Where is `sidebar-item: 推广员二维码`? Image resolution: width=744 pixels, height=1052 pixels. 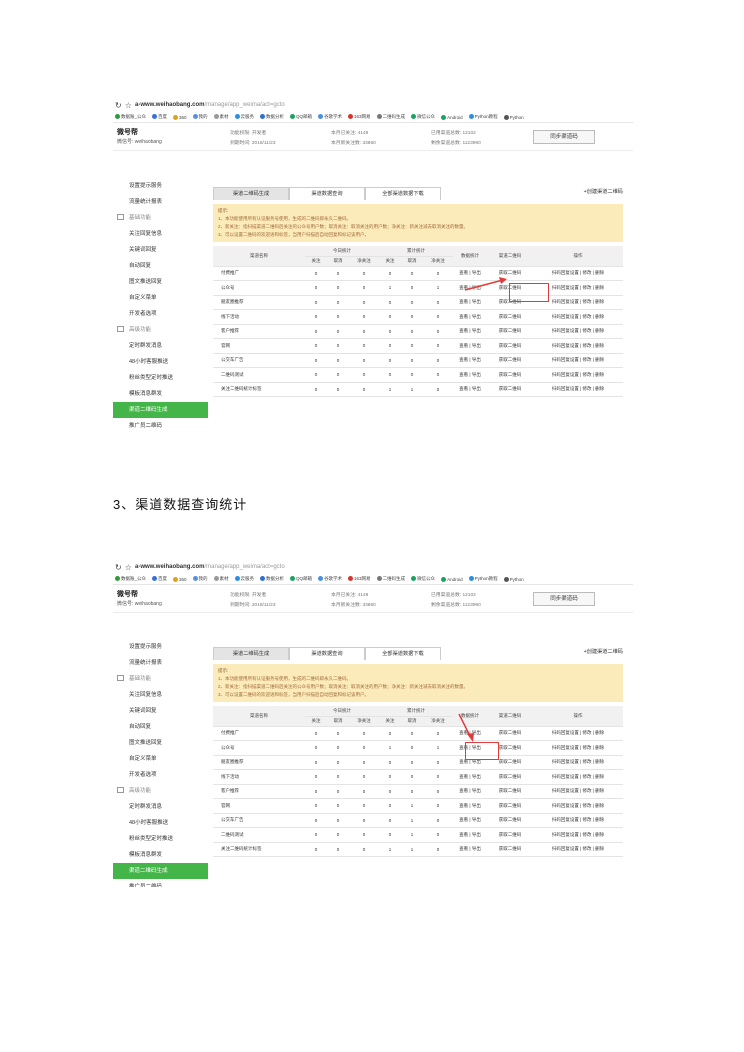
sidebar-item: 推广员二维码 is located at coordinates (160, 424).